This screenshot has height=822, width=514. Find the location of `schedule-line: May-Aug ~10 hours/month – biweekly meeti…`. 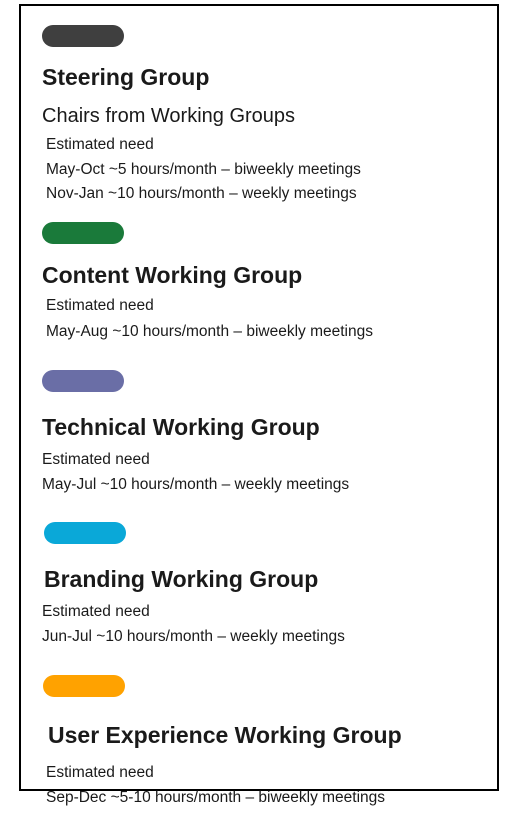

schedule-line: May-Aug ~10 hours/month – biweekly meeti… is located at coordinates (209, 331).